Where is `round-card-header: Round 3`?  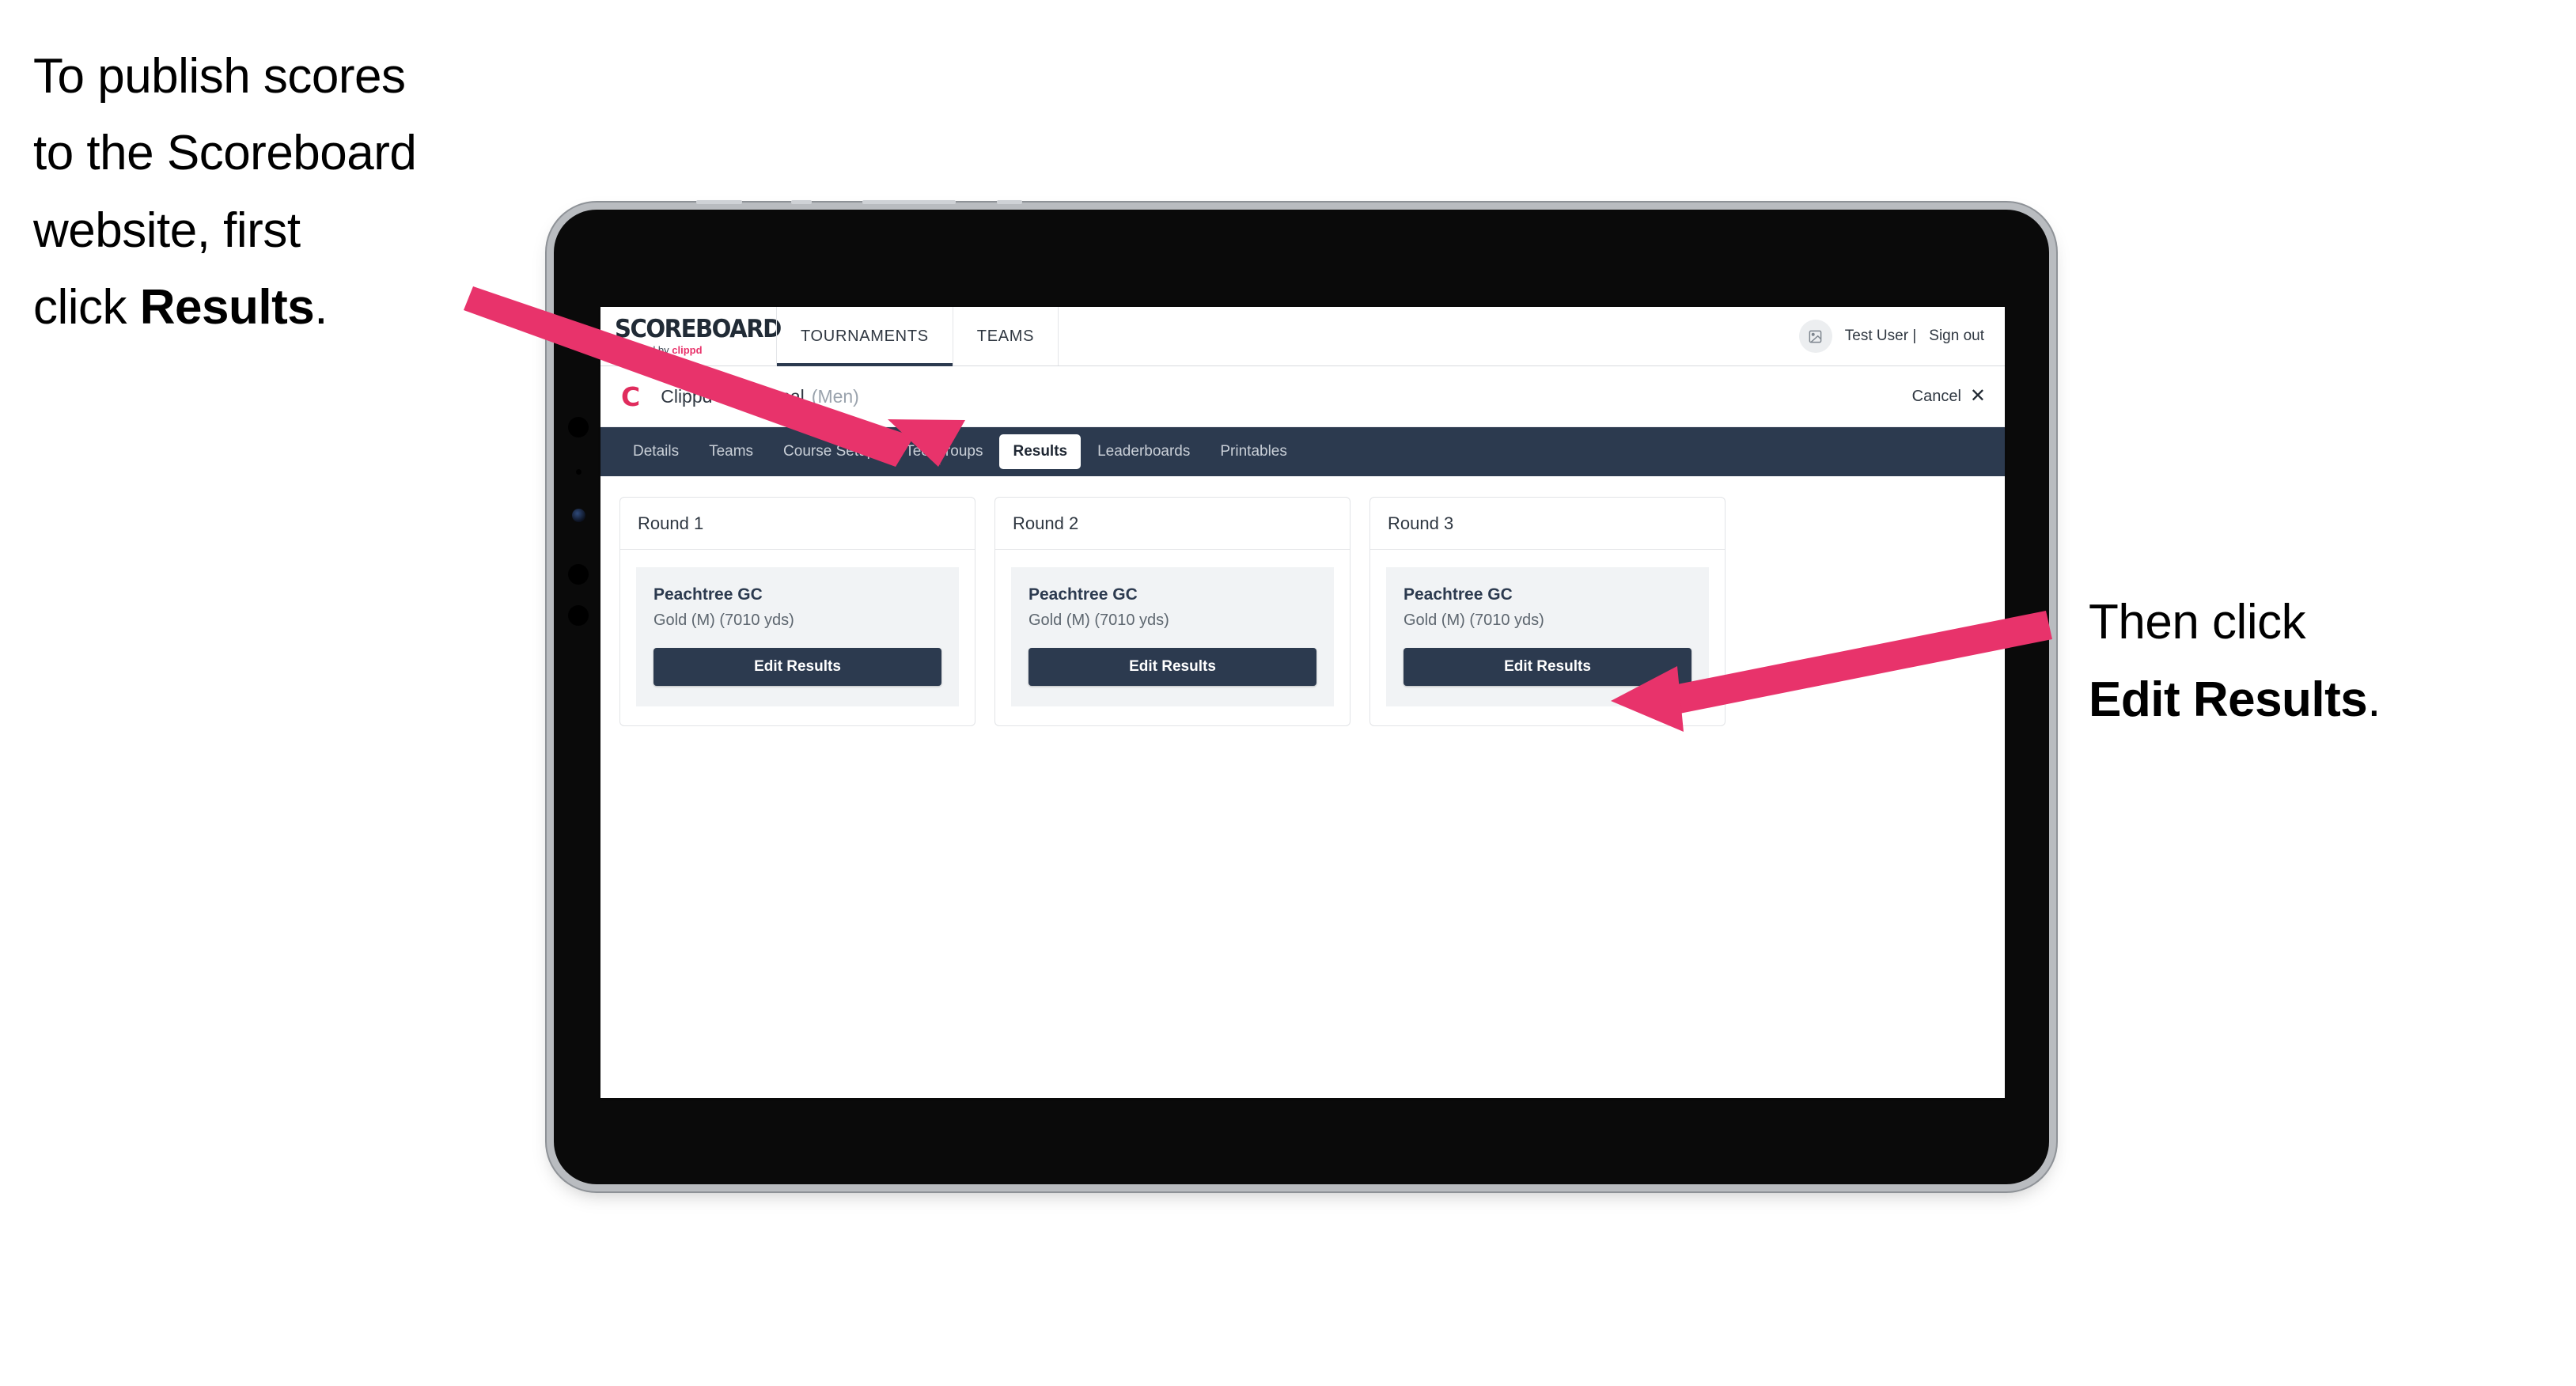 round-card-header: Round 3 is located at coordinates (1547, 524).